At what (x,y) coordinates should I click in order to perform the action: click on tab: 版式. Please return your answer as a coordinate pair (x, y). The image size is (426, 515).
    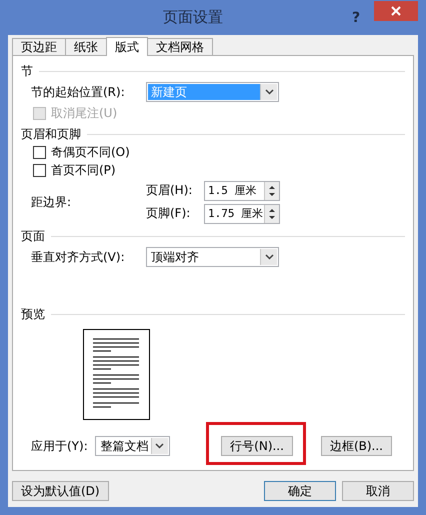
    Looking at the image, I should click on (127, 46).